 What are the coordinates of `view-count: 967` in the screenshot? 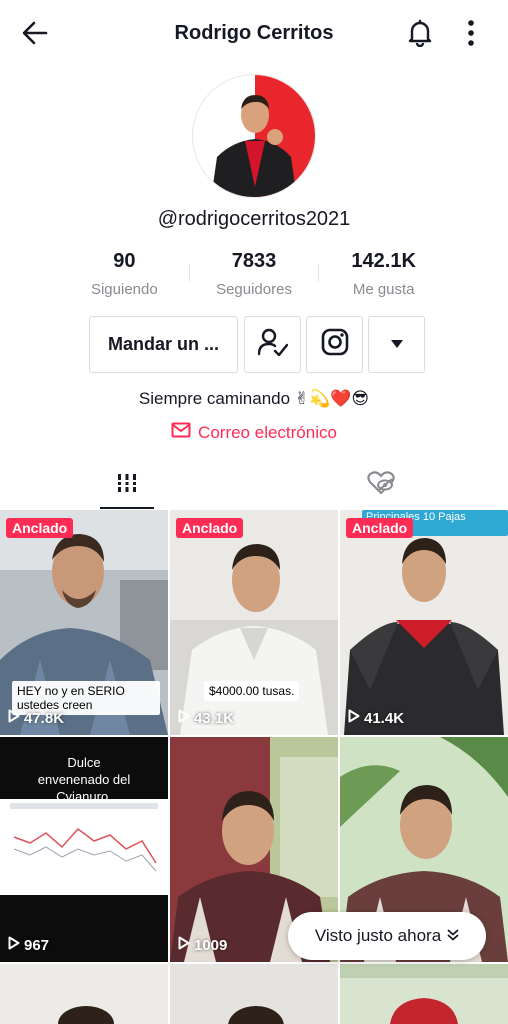 It's located at (28, 945).